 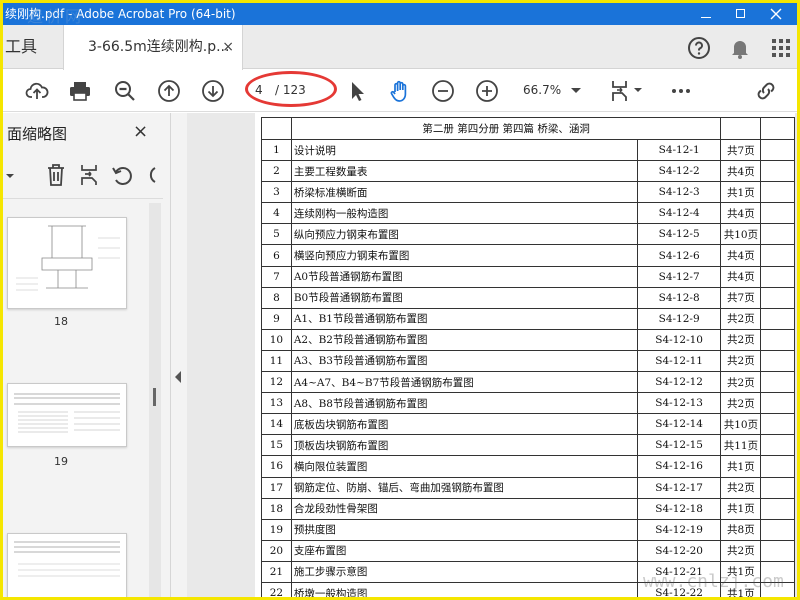 I want to click on bell-icon, so click(x=740, y=48).